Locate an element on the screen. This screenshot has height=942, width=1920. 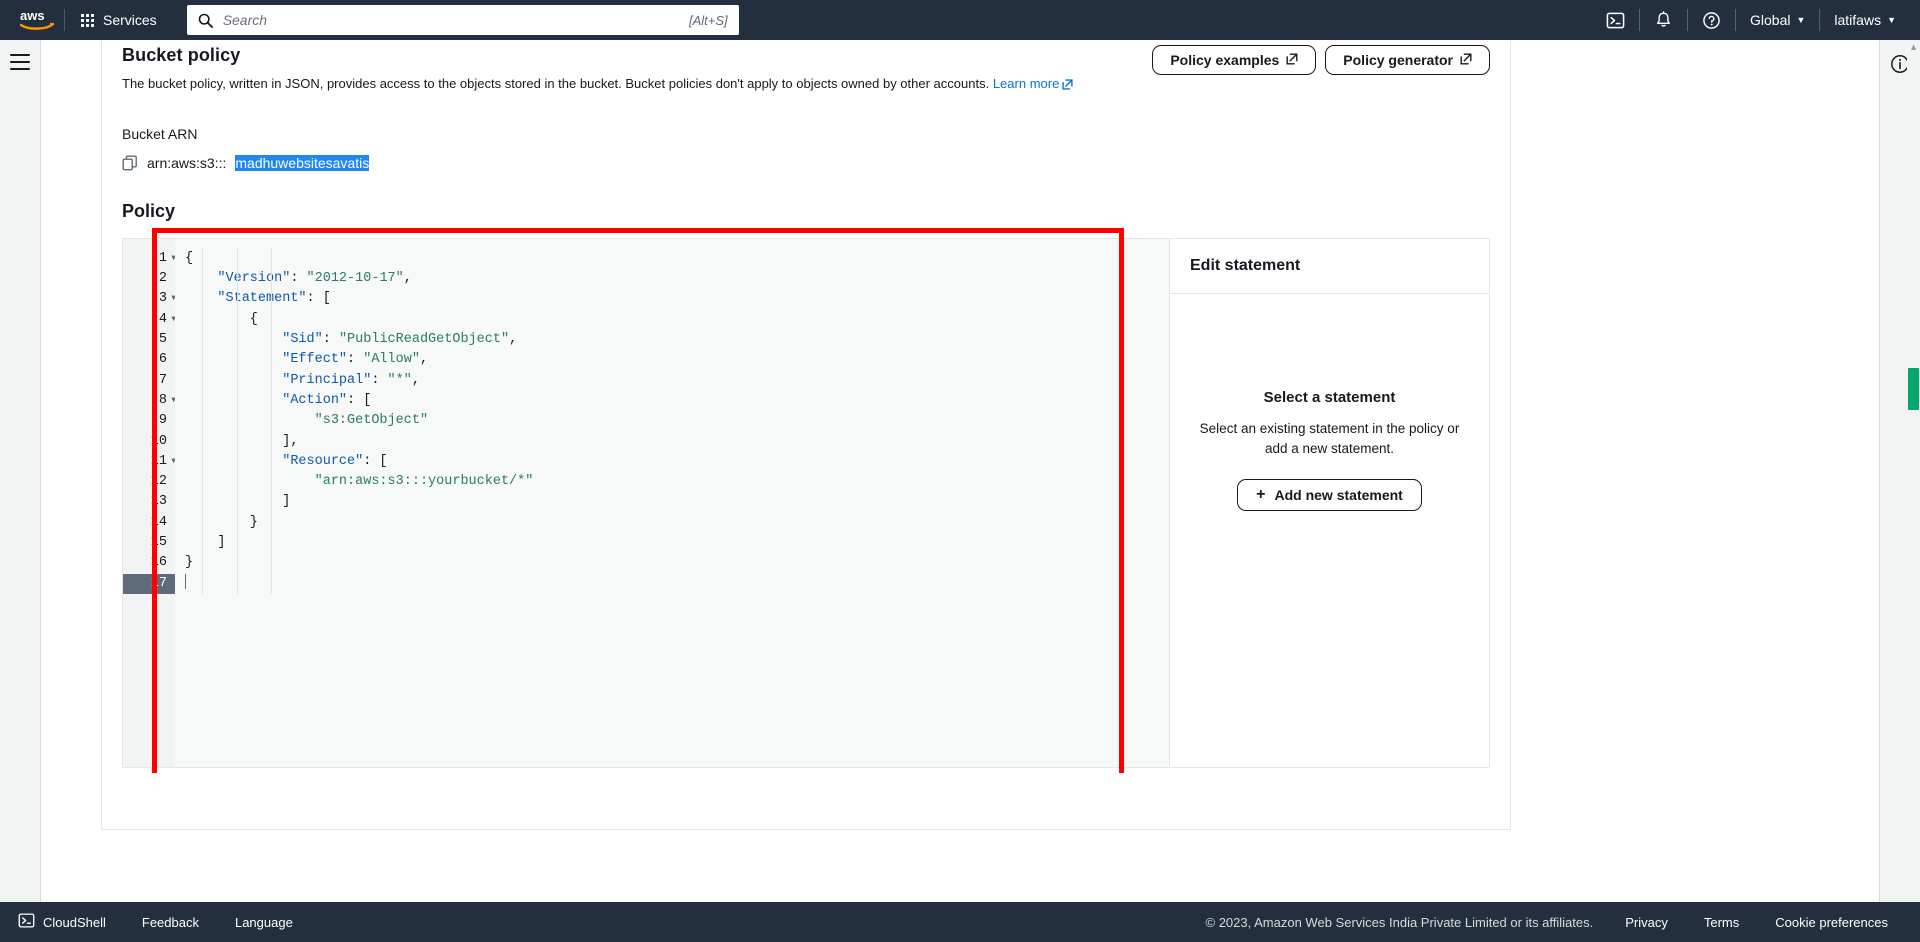
copy-icon is located at coordinates (130, 163).